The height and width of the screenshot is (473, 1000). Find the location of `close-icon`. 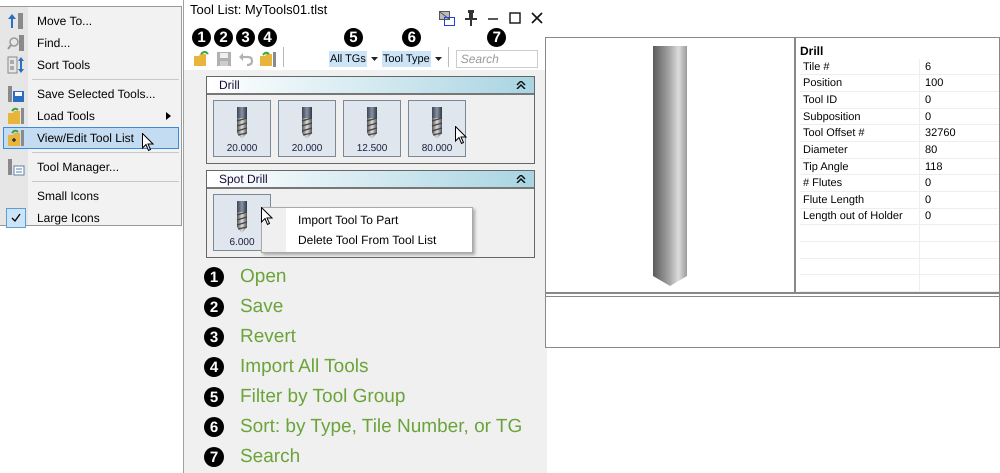

close-icon is located at coordinates (537, 18).